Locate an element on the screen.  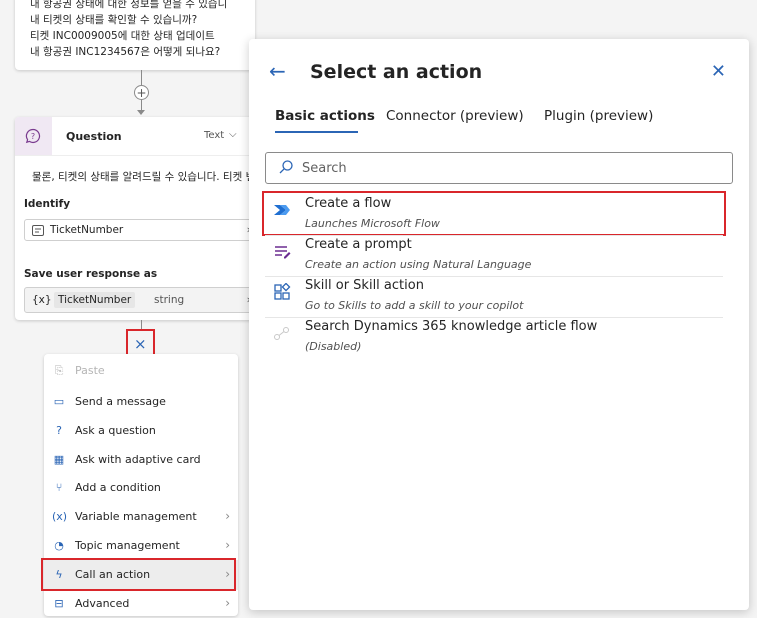
prompt-icon is located at coordinates (283, 252).